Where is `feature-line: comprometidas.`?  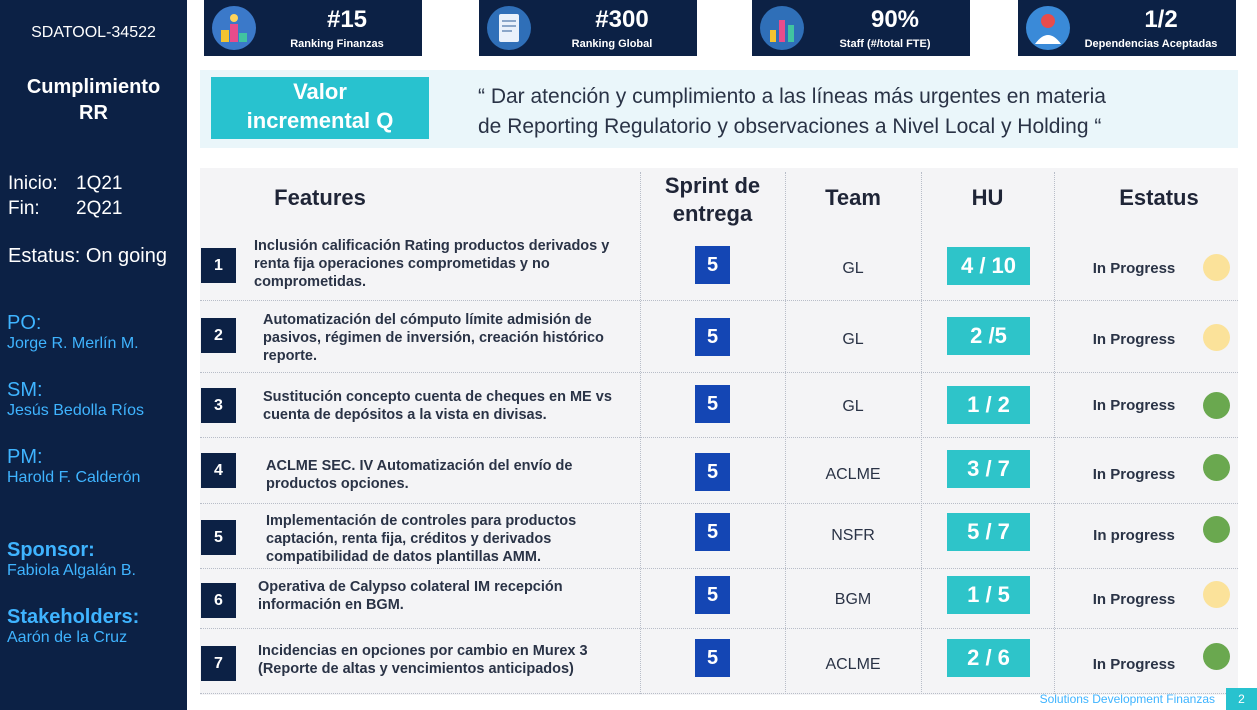 feature-line: comprometidas. is located at coordinates (310, 282).